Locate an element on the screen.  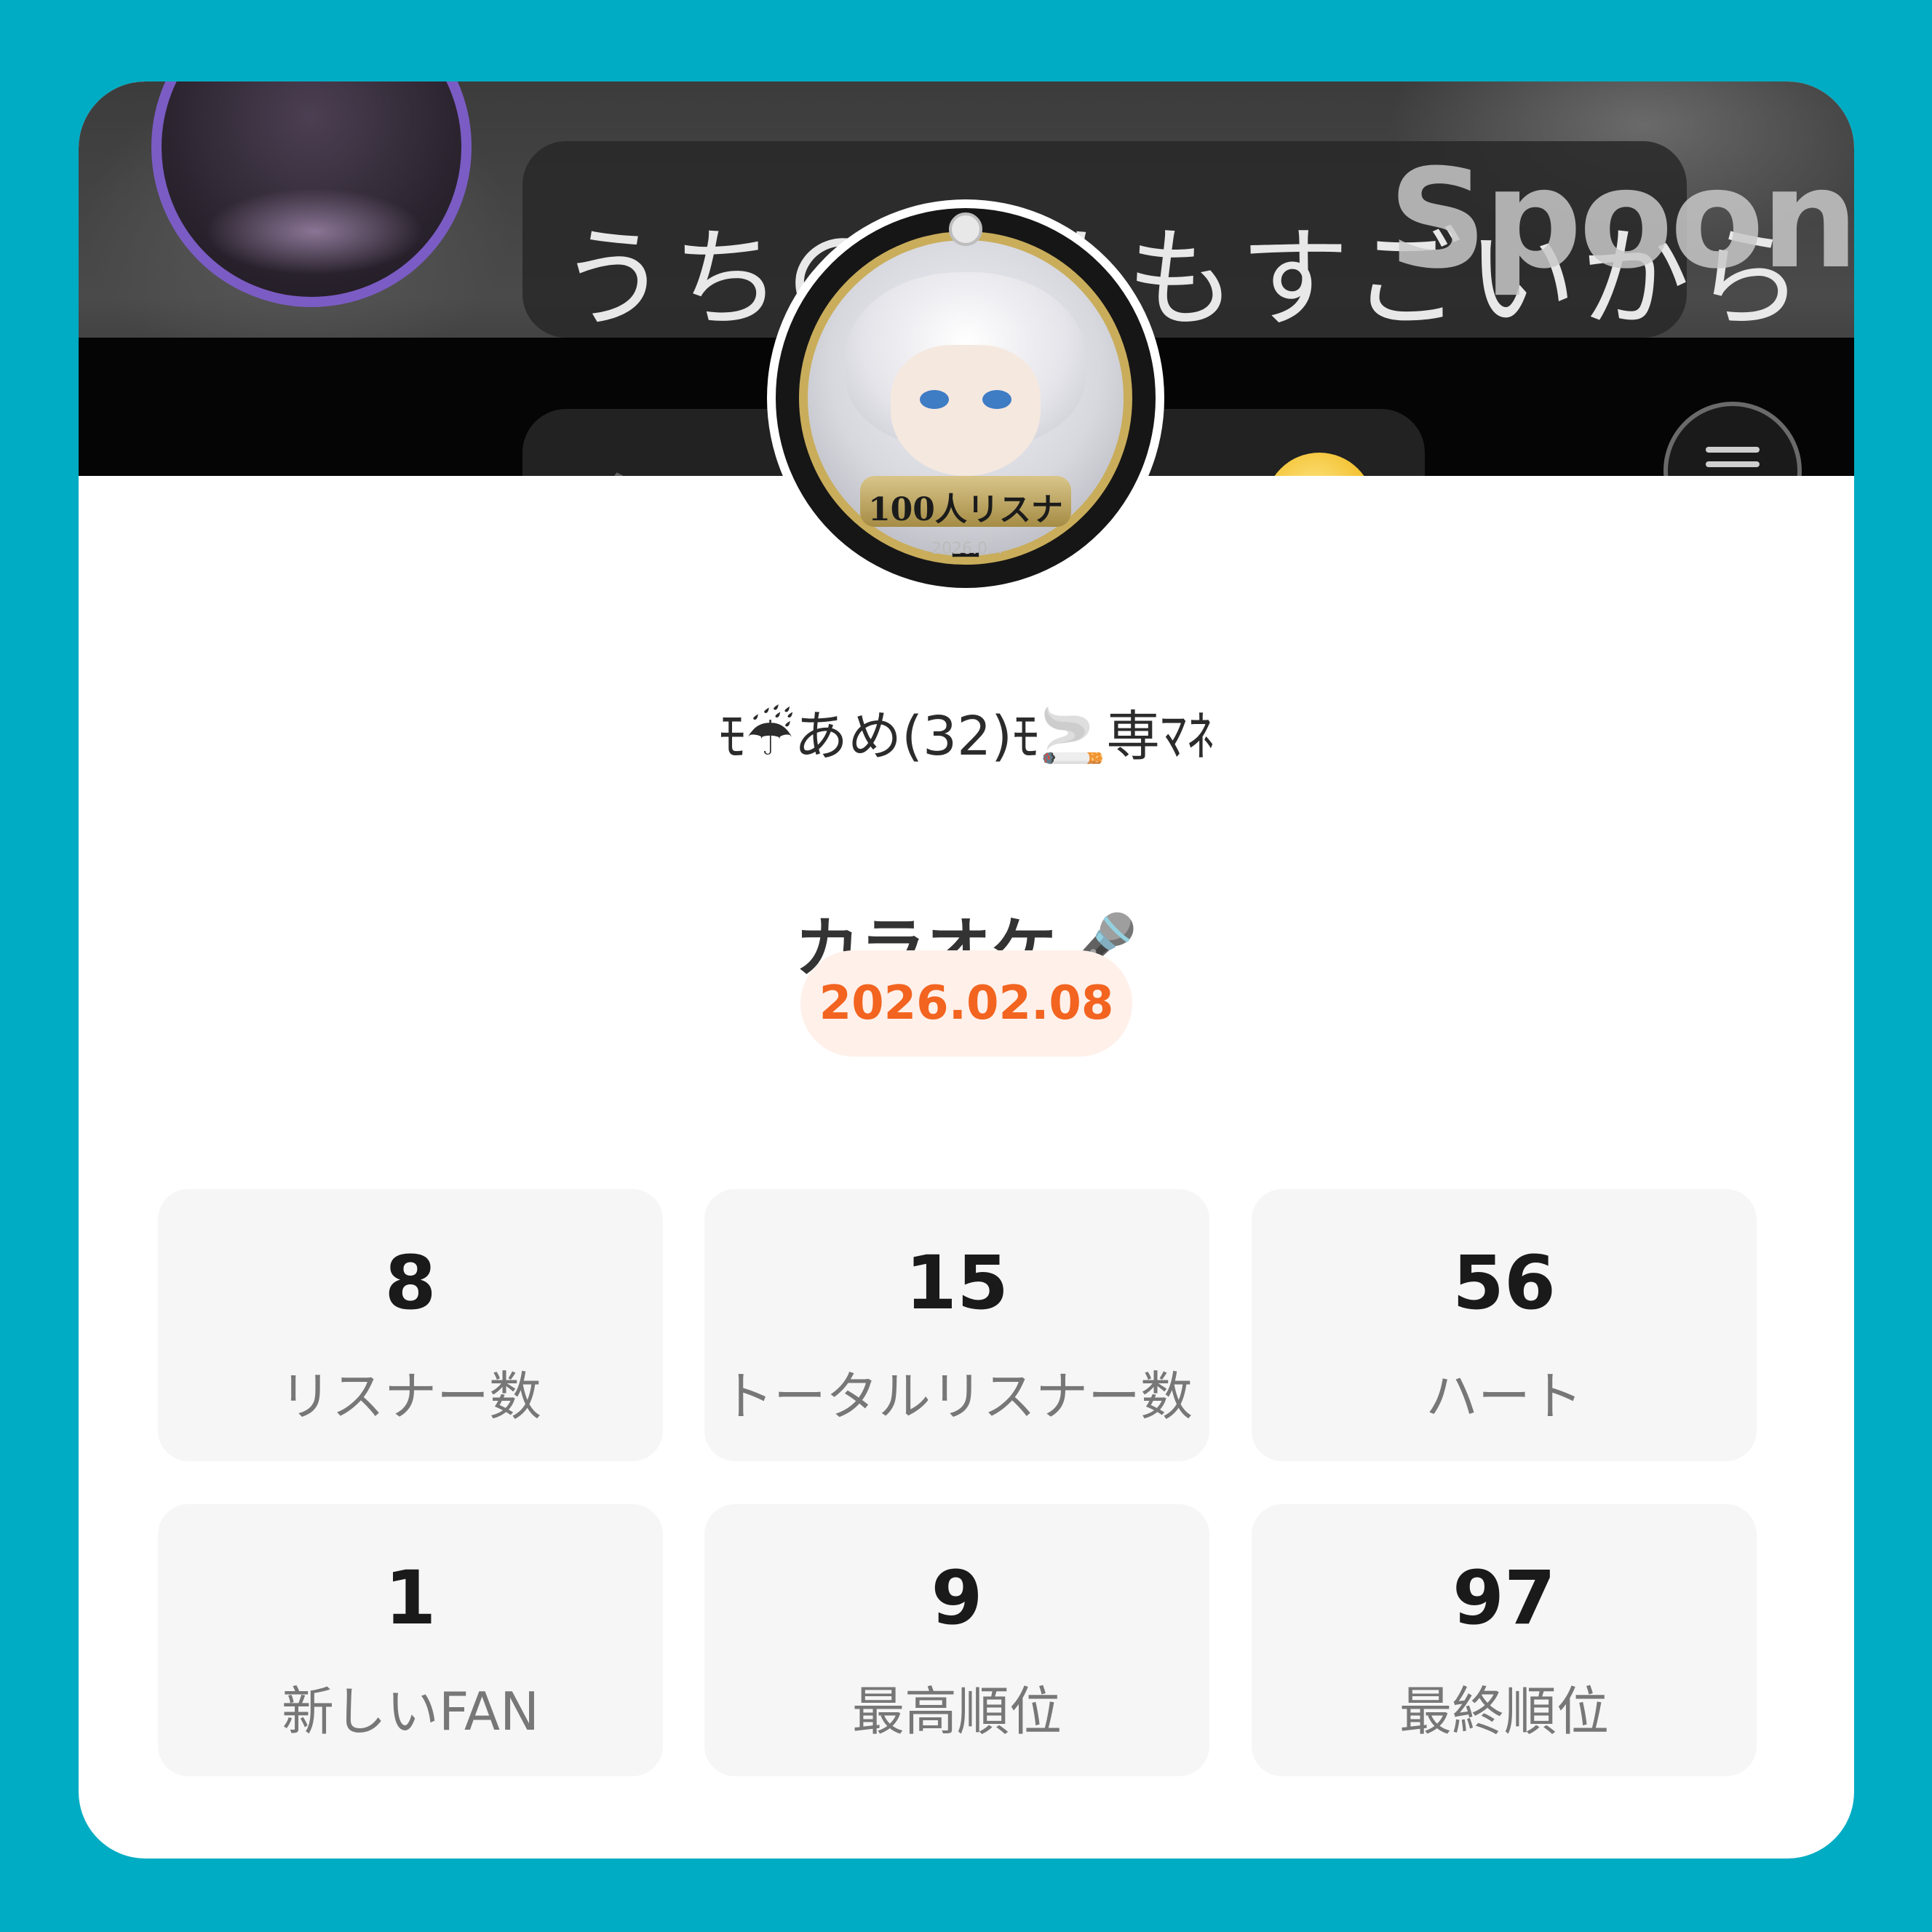
stat-label: 最終順位 is located at coordinates (1504, 1711).